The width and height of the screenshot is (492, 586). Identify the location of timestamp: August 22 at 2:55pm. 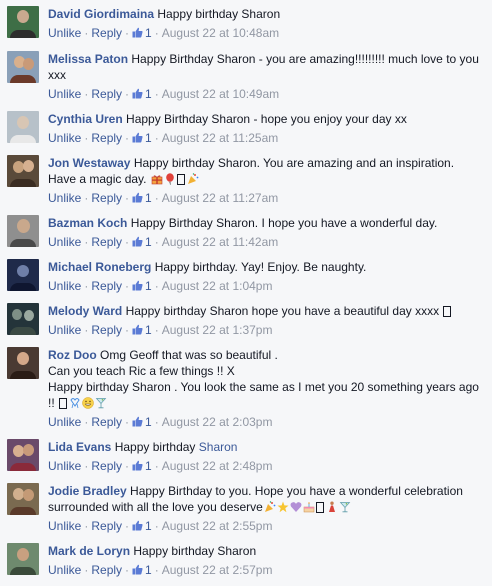
(217, 526).